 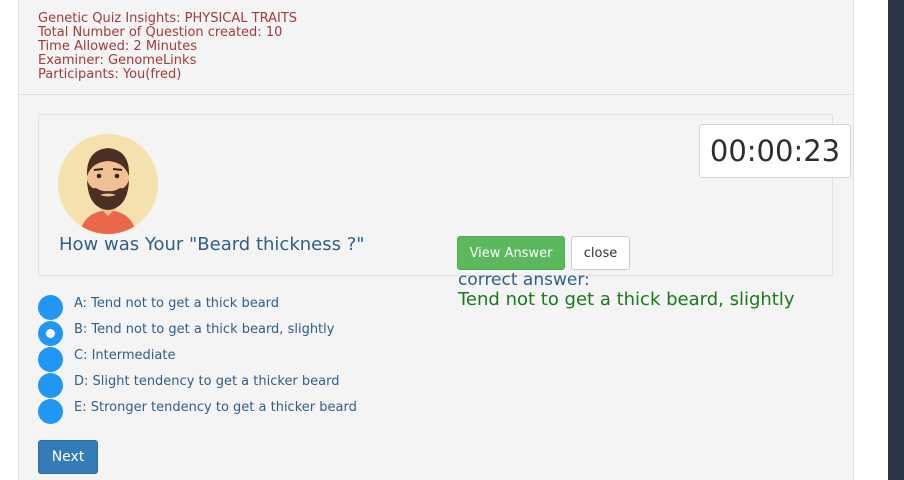 I want to click on correct-answer-value: Tend not to get a thick beard, slightly, so click(x=626, y=299).